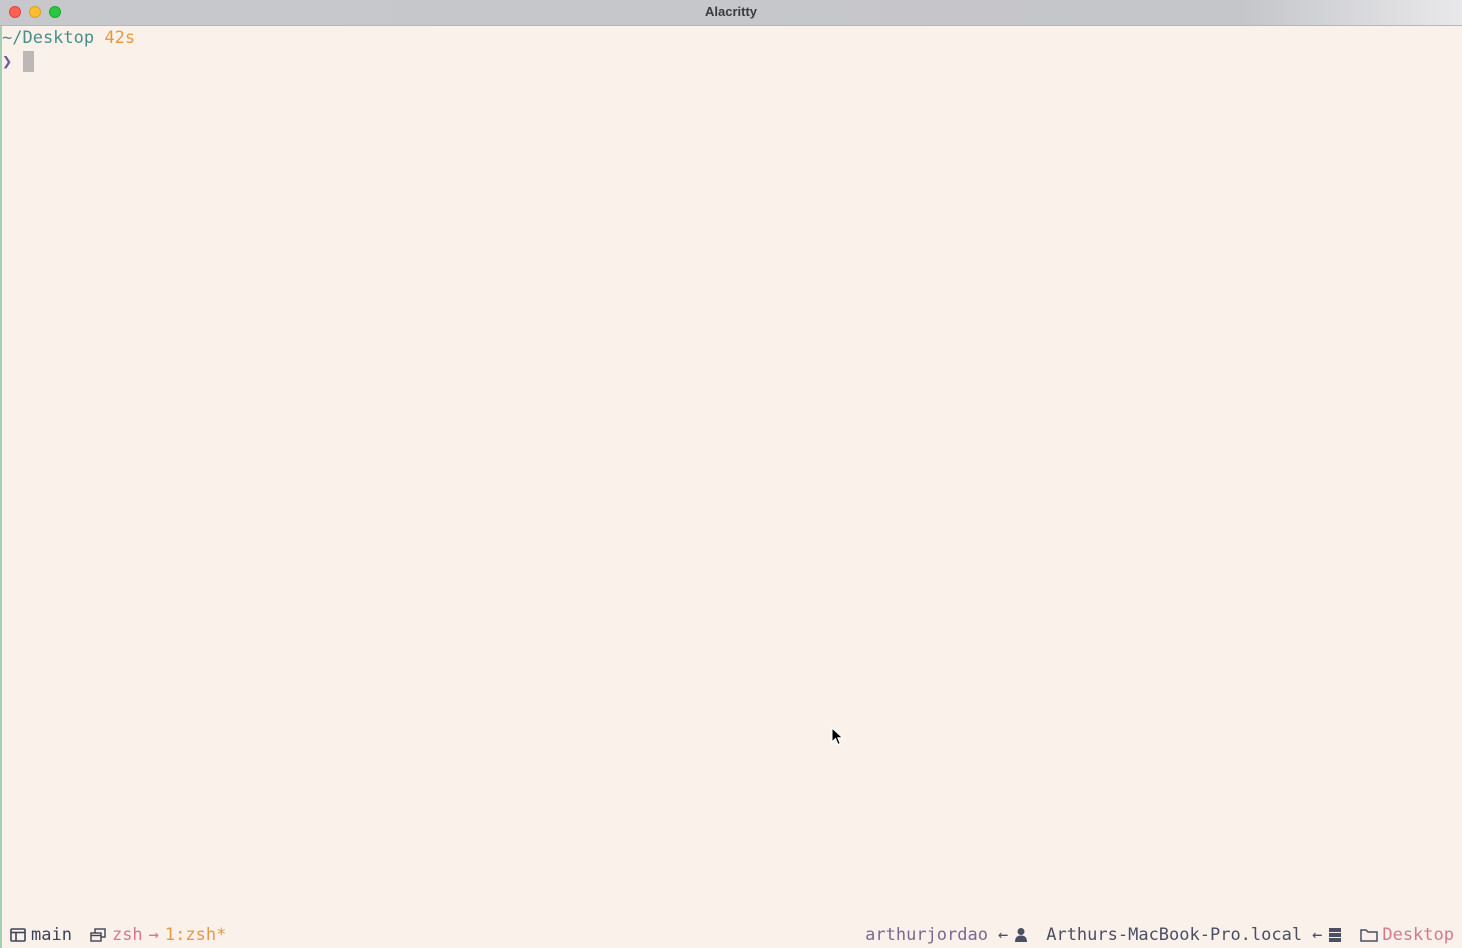 Image resolution: width=1462 pixels, height=948 pixels. Describe the element at coordinates (48, 38) in the screenshot. I see `prompt-path: ~/Desktop` at that location.